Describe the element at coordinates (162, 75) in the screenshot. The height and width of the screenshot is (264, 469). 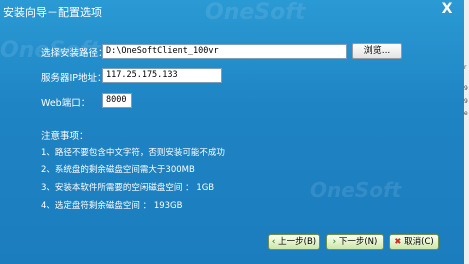
I see `server-ip-input: 117.25.175.133` at that location.